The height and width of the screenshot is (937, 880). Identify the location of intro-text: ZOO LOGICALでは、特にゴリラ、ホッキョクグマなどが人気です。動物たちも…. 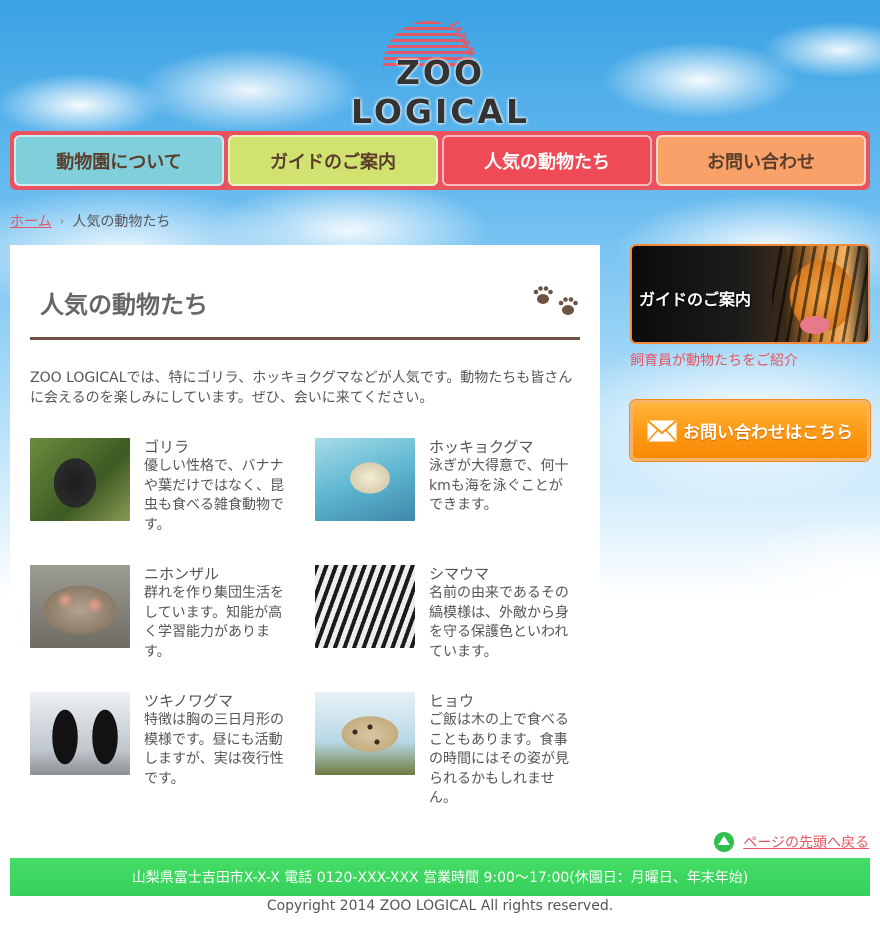
(301, 388).